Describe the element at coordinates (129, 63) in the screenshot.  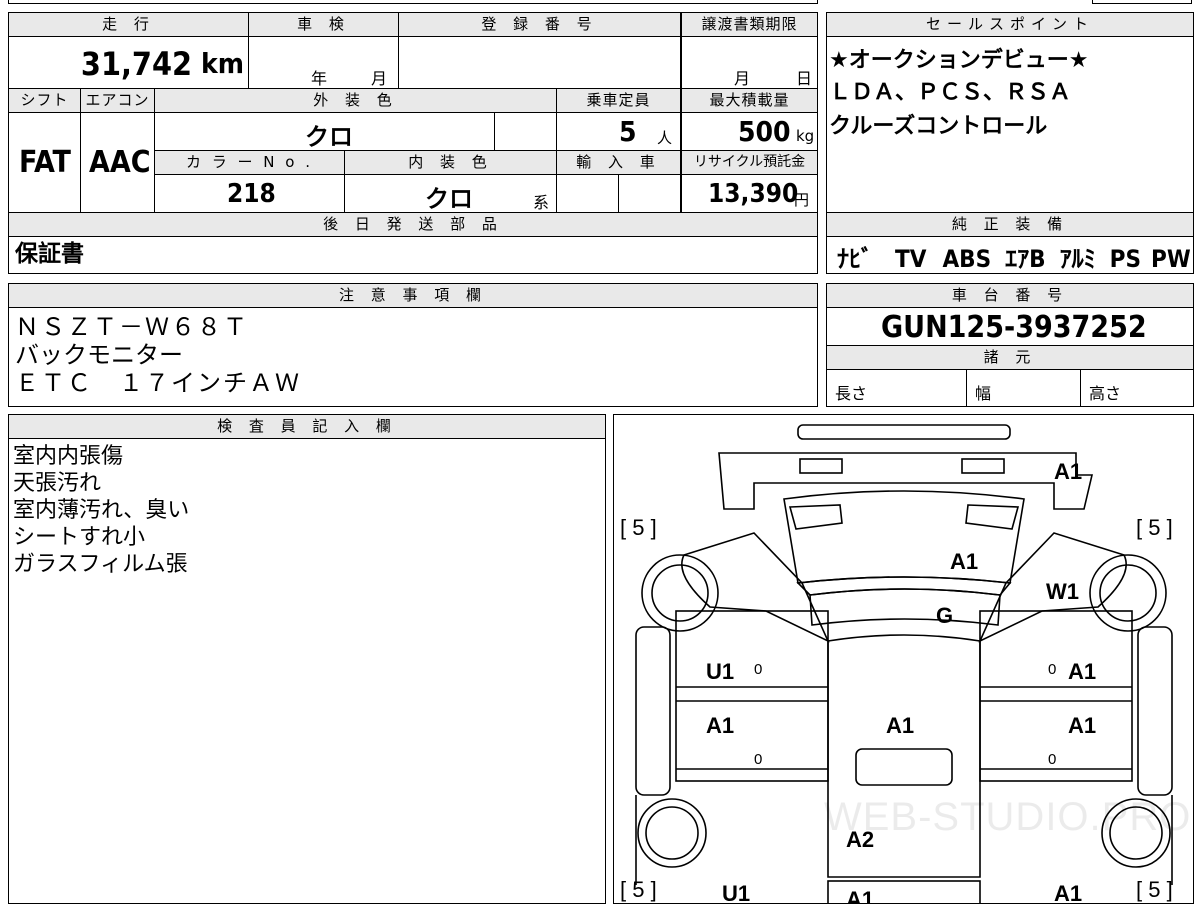
I see `mileage-value-cell: 31,742 km` at that location.